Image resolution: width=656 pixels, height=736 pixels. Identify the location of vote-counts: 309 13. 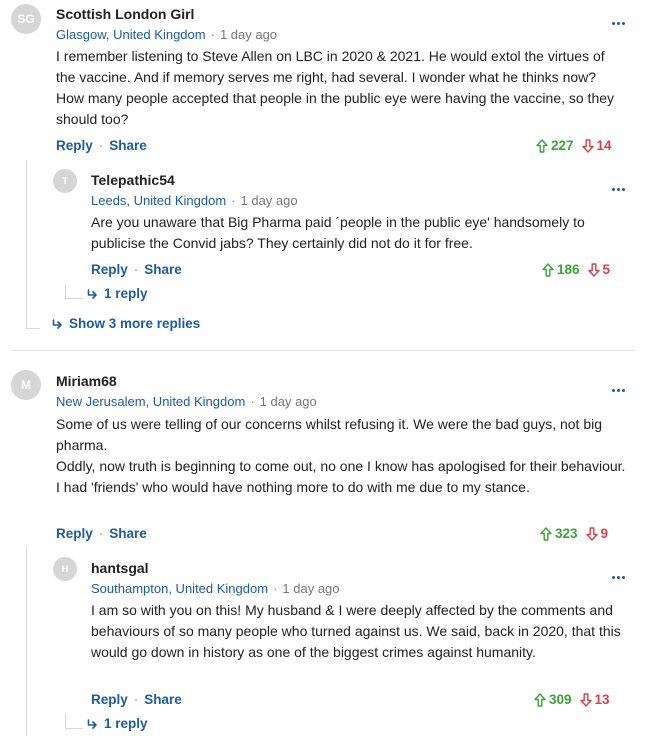
(572, 699).